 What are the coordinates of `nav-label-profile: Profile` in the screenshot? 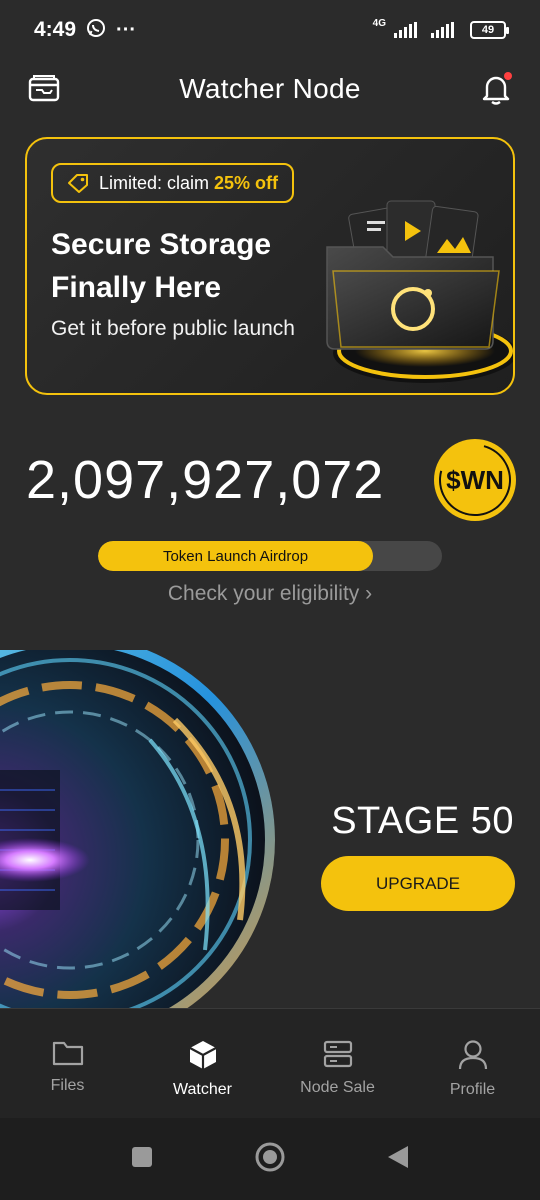 It's located at (472, 1089).